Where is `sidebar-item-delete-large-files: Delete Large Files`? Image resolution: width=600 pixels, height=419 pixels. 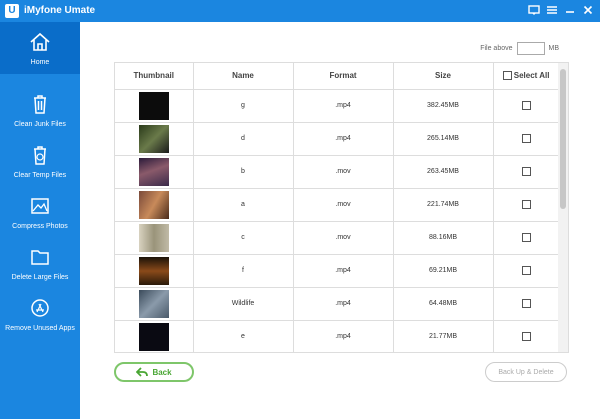 sidebar-item-delete-large-files: Delete Large Files is located at coordinates (40, 263).